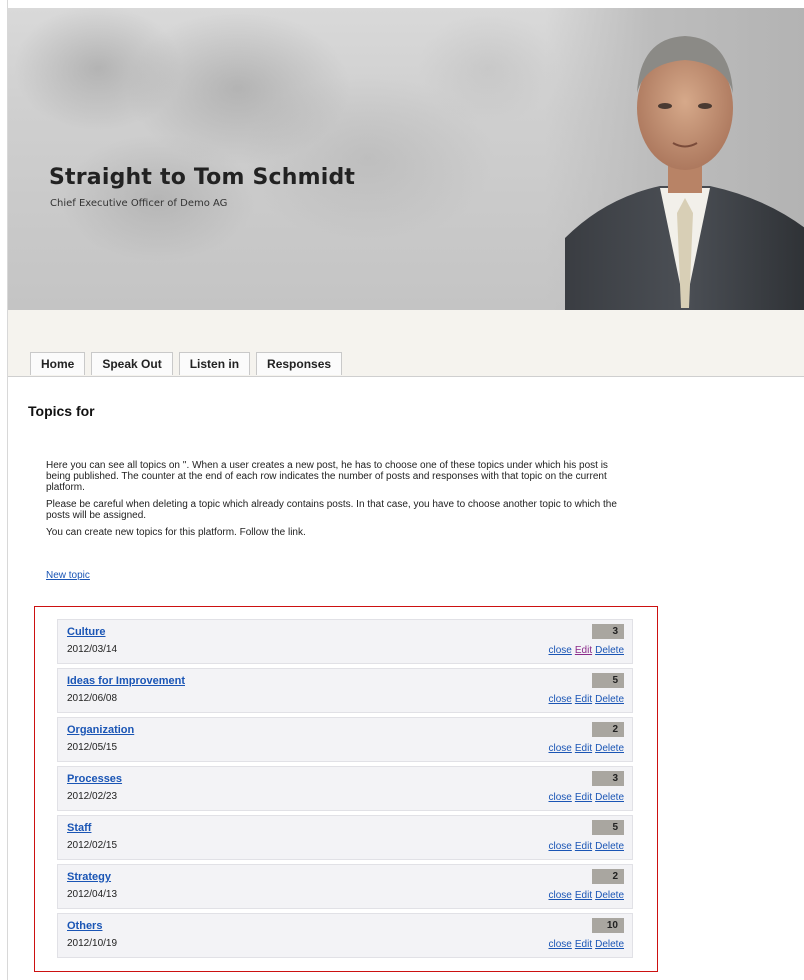 The width and height of the screenshot is (804, 980). What do you see at coordinates (92, 943) in the screenshot?
I see `topic-date: 2012/10/19` at bounding box center [92, 943].